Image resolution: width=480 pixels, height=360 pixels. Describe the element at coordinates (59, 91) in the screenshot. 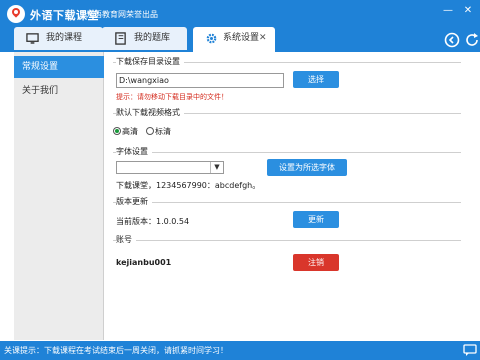

I see `sidebar-item-about: 关于我们` at that location.